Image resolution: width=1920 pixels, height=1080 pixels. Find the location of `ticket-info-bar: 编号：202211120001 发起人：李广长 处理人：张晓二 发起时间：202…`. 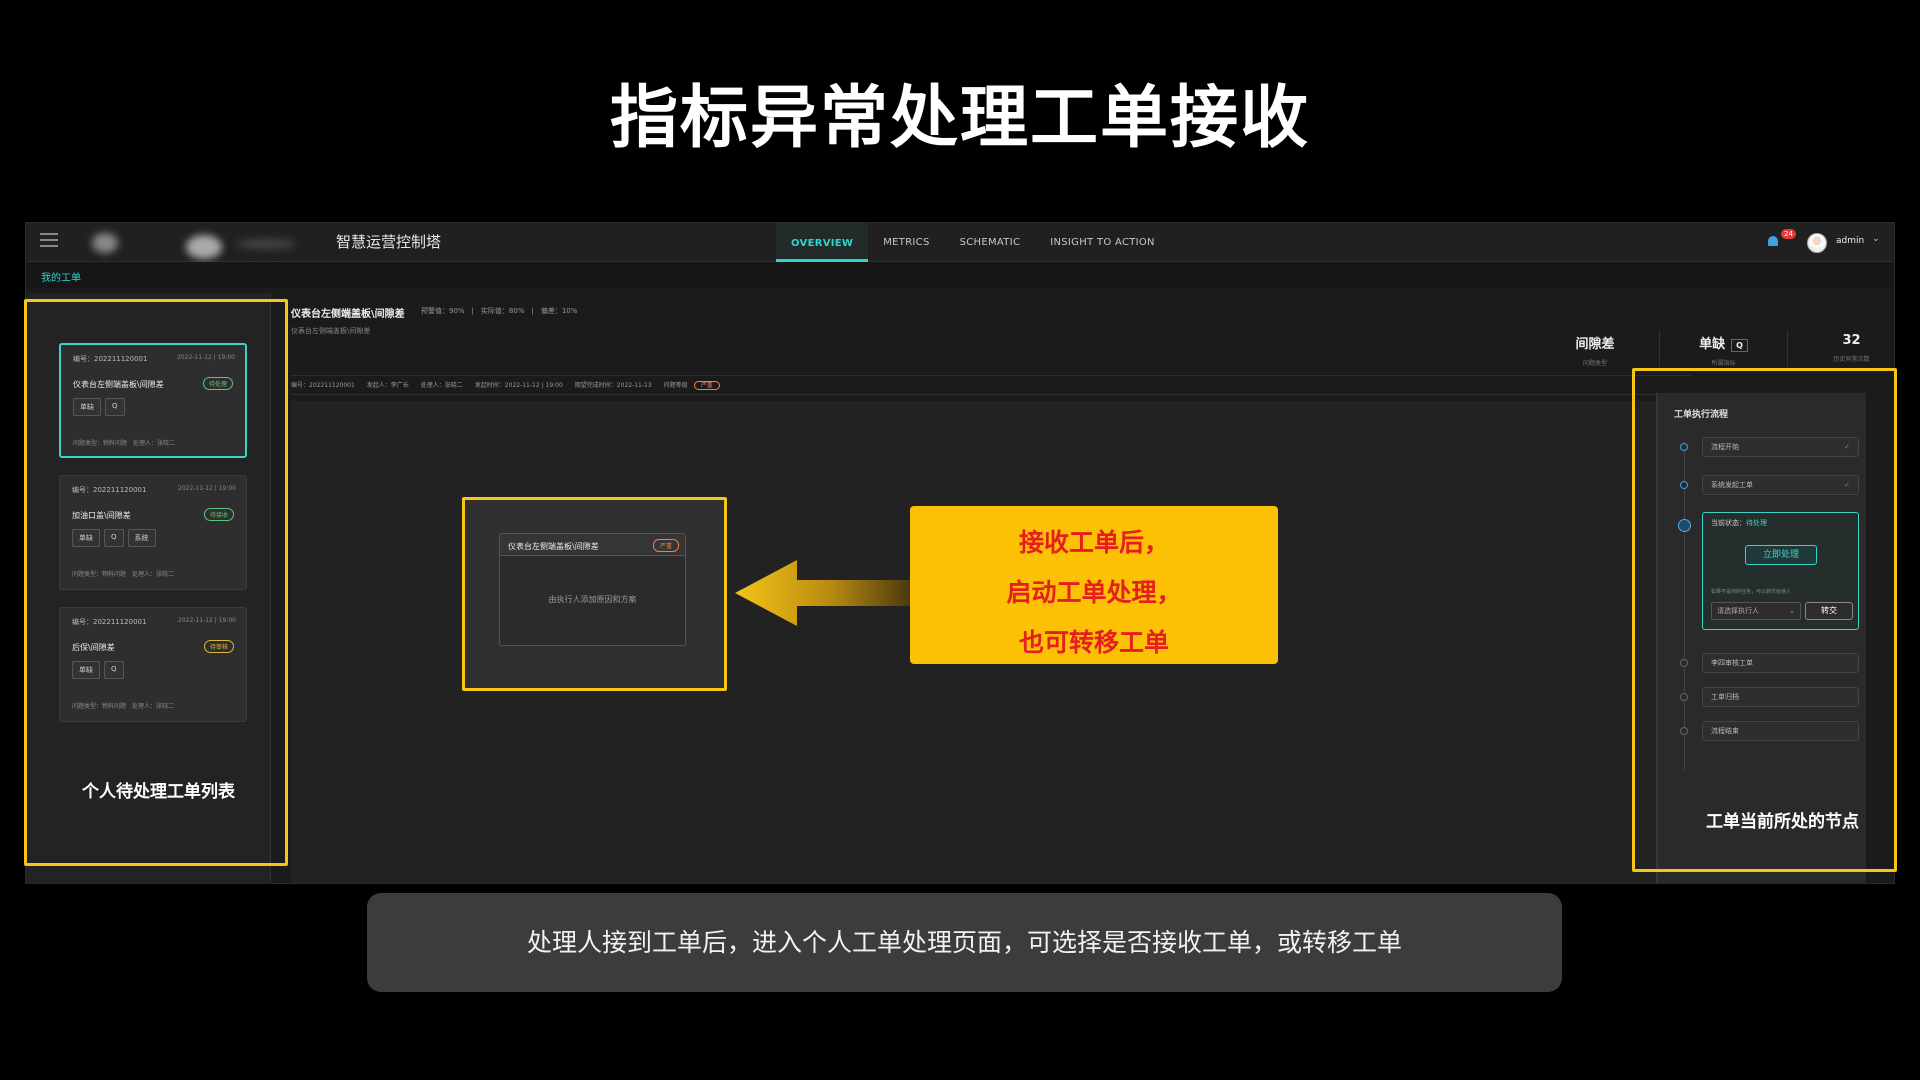

ticket-info-bar: 编号：202211120001 发起人：李广长 处理人：张晓二 发起时间：202… is located at coordinates (991, 385).